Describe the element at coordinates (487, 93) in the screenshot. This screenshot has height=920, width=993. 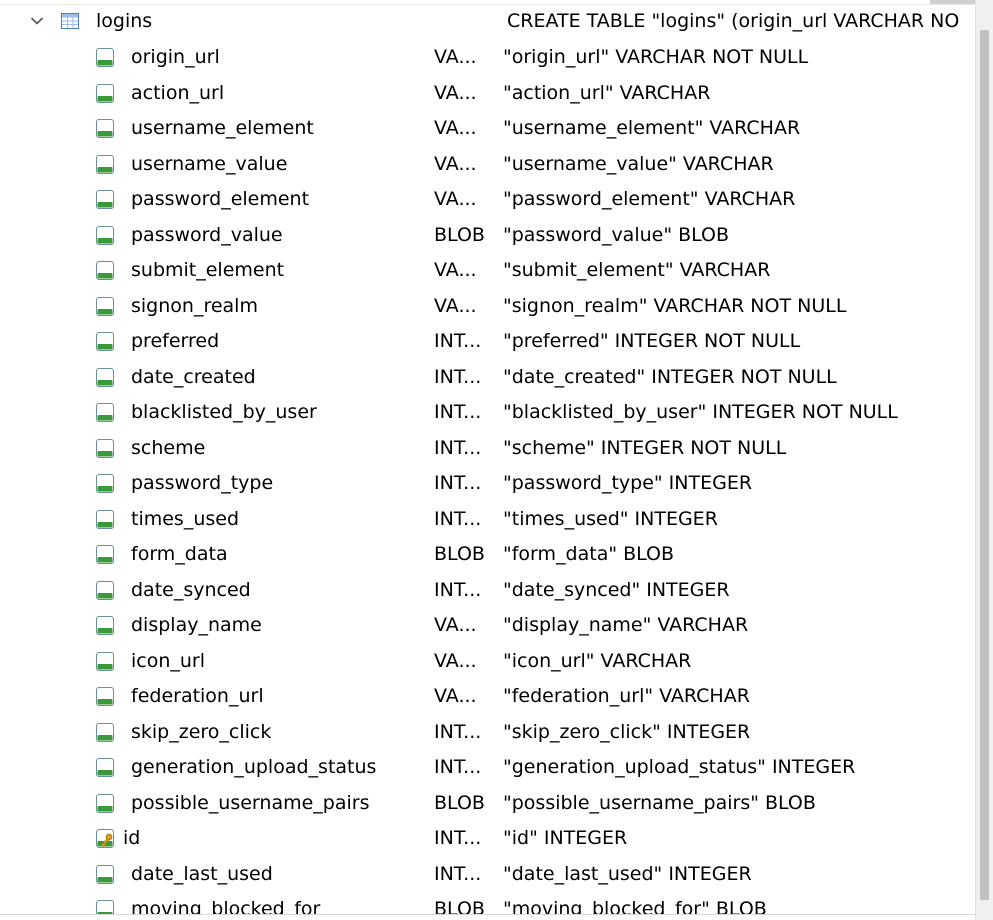
I see `field-row-action-url: action_url VA... "action_url" VARCHAR` at that location.